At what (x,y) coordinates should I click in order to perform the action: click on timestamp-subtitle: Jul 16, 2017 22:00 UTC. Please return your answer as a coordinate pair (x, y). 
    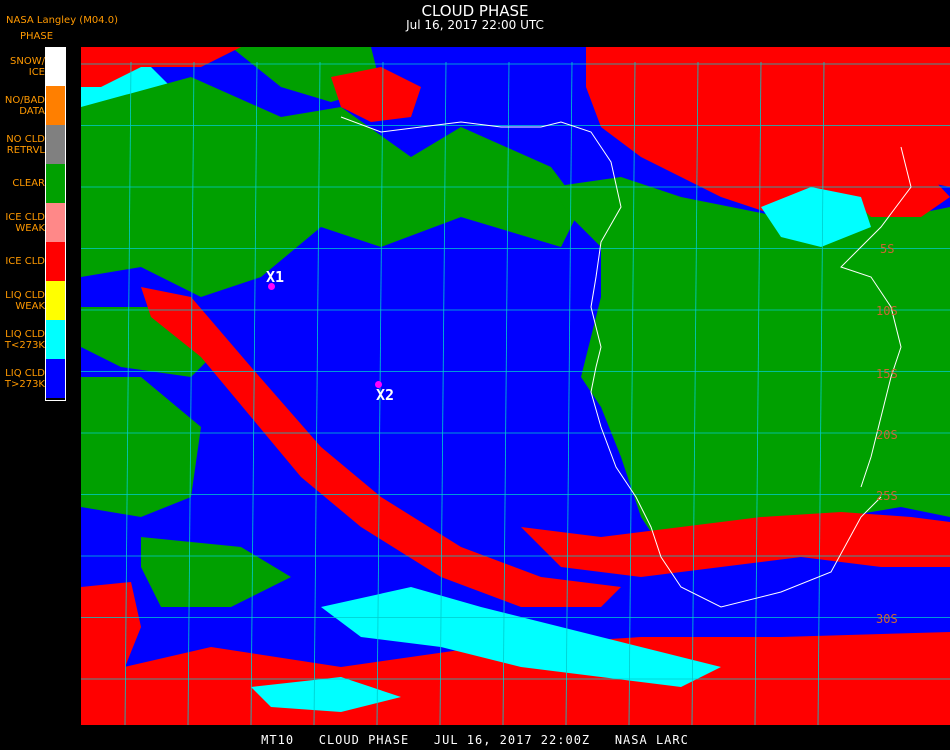
    Looking at the image, I should click on (475, 25).